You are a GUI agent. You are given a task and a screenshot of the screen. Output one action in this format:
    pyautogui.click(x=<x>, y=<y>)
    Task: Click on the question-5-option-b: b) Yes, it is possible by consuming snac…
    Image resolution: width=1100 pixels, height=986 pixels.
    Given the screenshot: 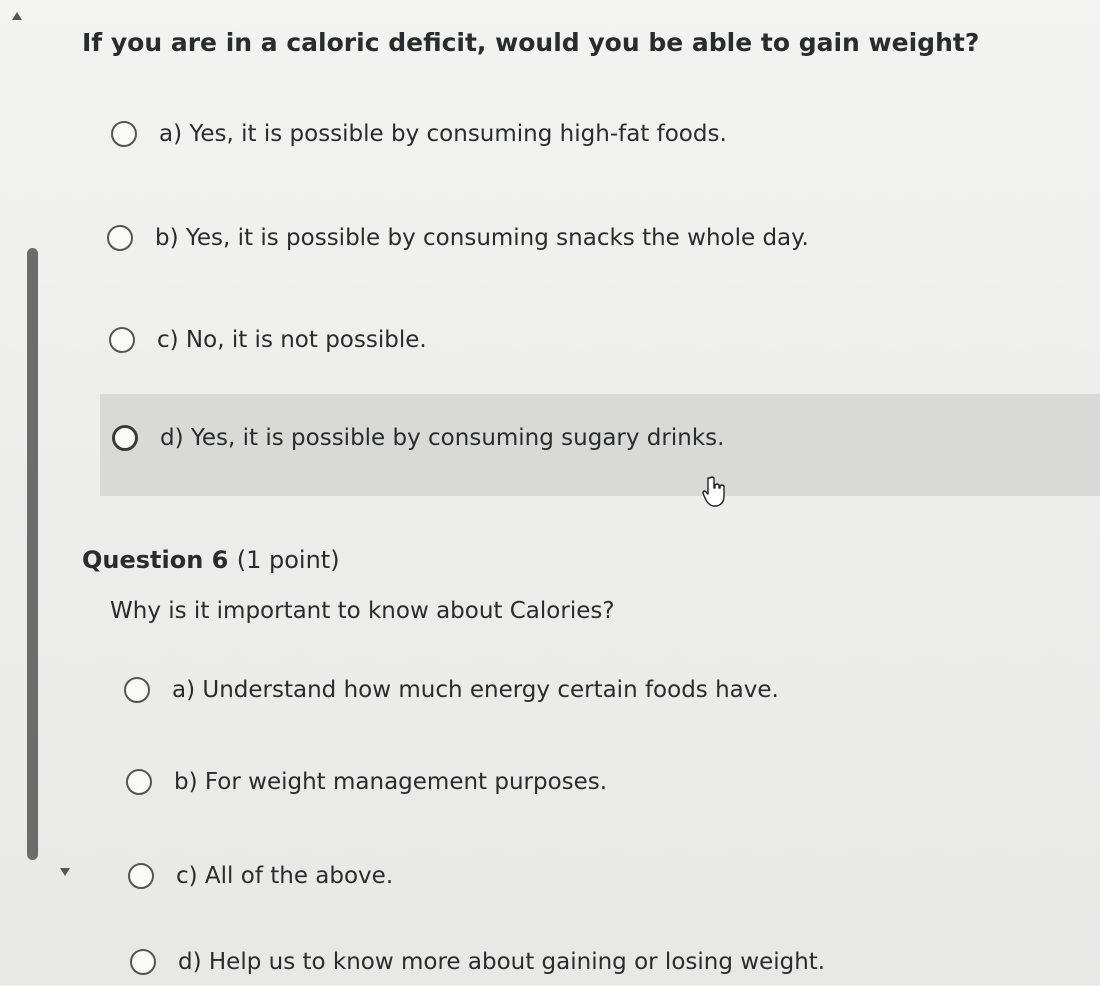 What is the action you would take?
    pyautogui.click(x=458, y=238)
    